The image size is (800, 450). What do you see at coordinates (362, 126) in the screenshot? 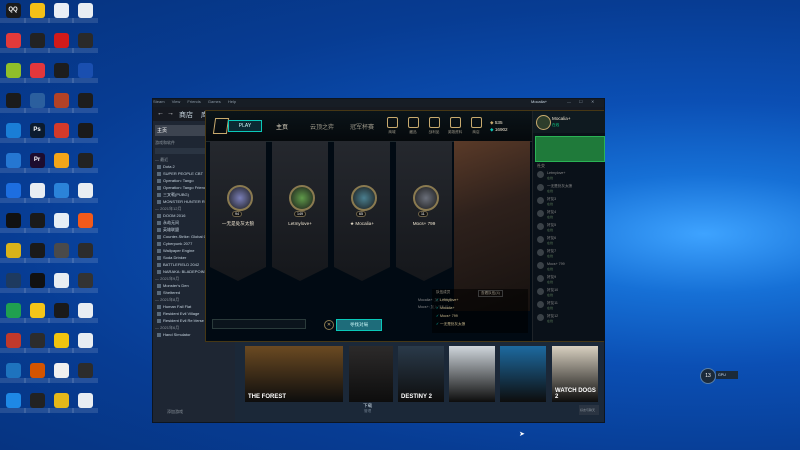
I see `tab-clash: 冠军杯赛` at bounding box center [362, 126].